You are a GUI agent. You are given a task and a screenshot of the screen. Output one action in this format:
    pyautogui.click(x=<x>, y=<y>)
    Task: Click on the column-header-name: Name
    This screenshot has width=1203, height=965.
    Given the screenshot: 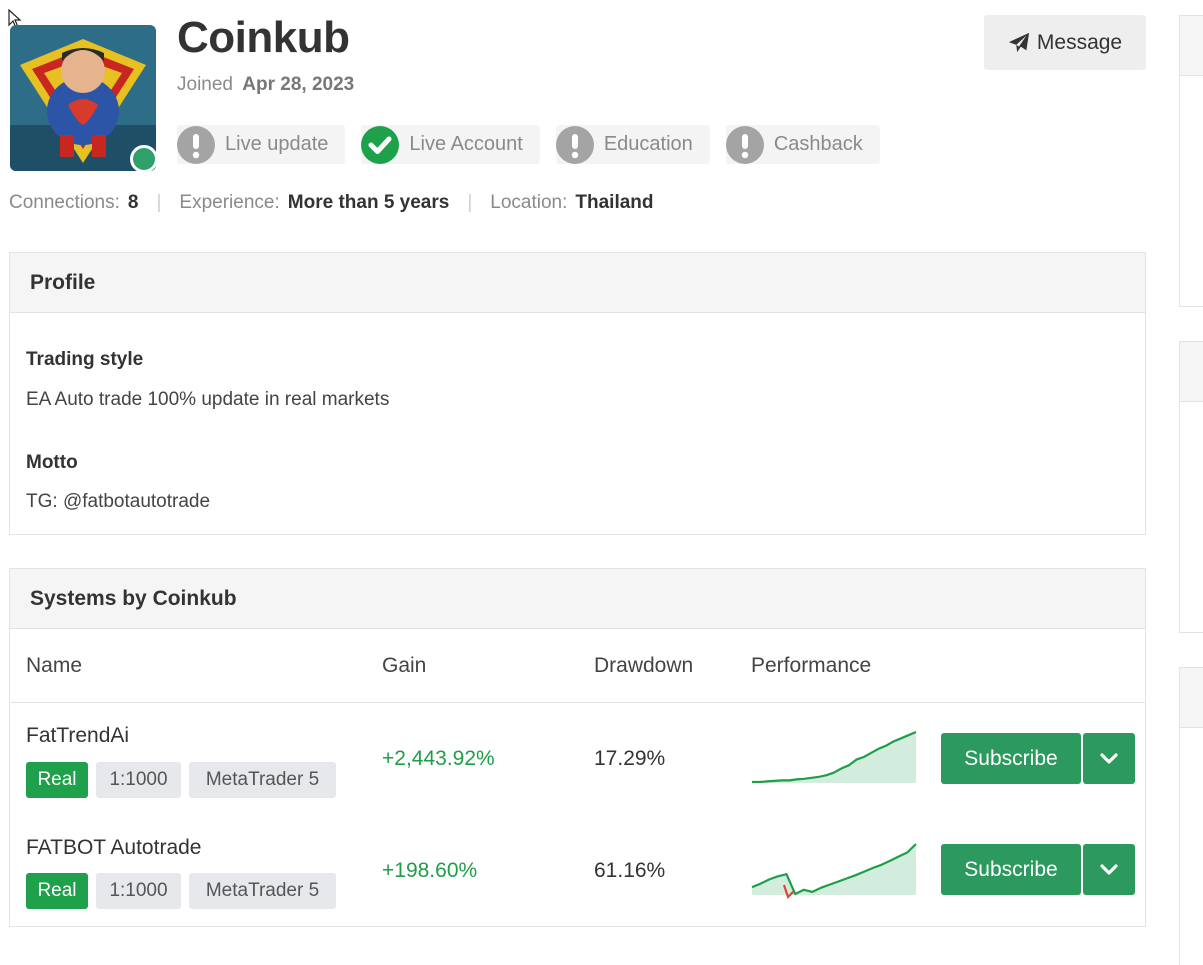 What is the action you would take?
    pyautogui.click(x=54, y=665)
    